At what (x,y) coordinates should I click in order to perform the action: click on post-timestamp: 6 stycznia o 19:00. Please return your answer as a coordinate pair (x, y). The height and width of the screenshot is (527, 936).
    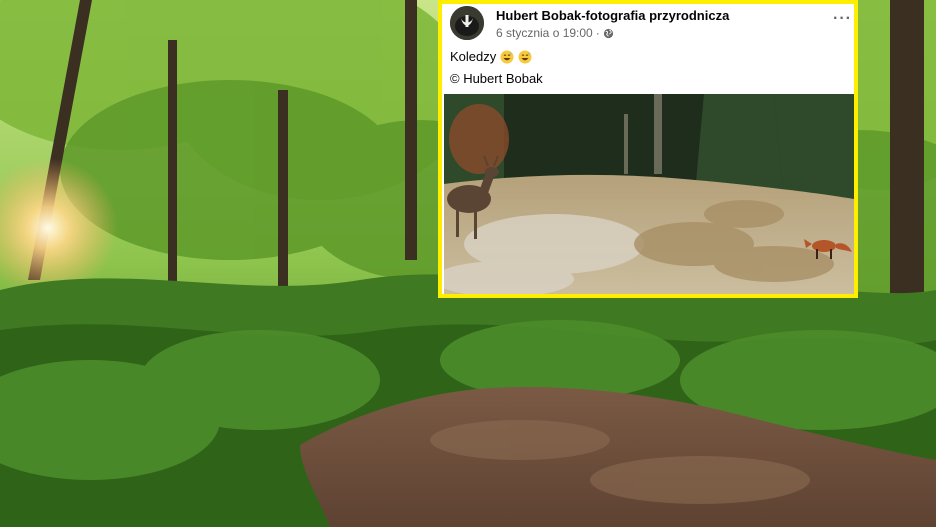
    Looking at the image, I should click on (544, 33).